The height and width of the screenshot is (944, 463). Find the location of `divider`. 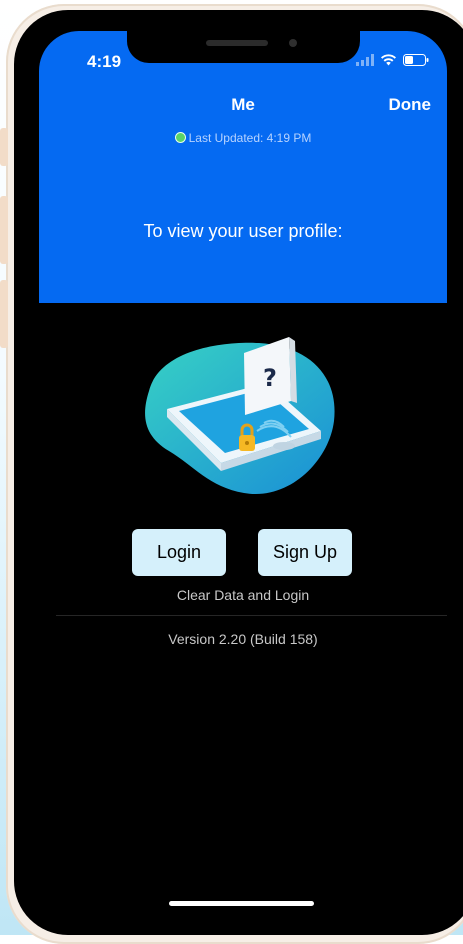

divider is located at coordinates (251, 615).